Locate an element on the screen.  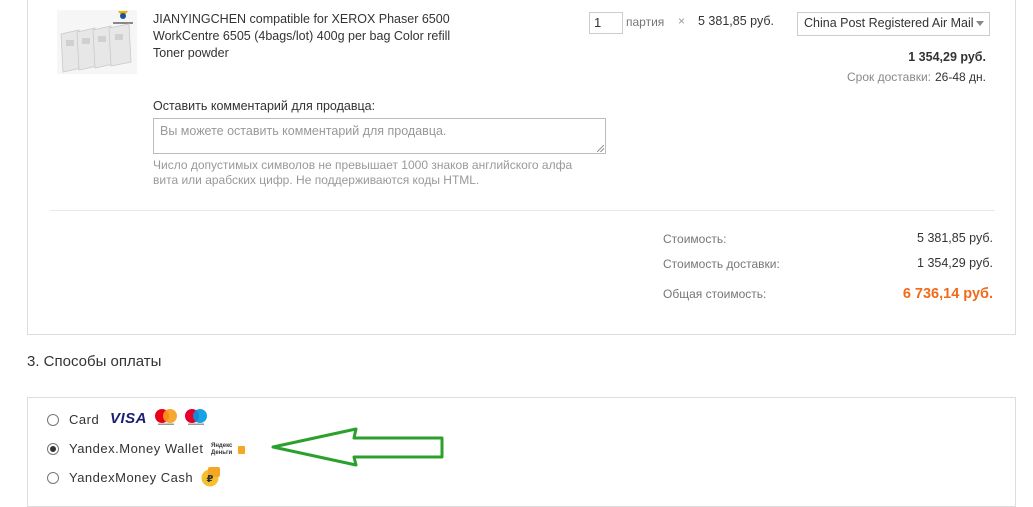
visa-logo-icon: VISA is located at coordinates (129, 418).